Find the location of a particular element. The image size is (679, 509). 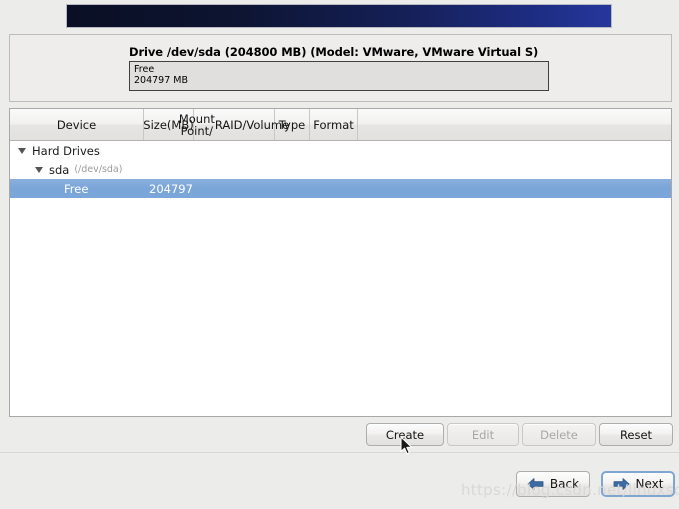

device-path: (/dev/sda) is located at coordinates (98, 169).